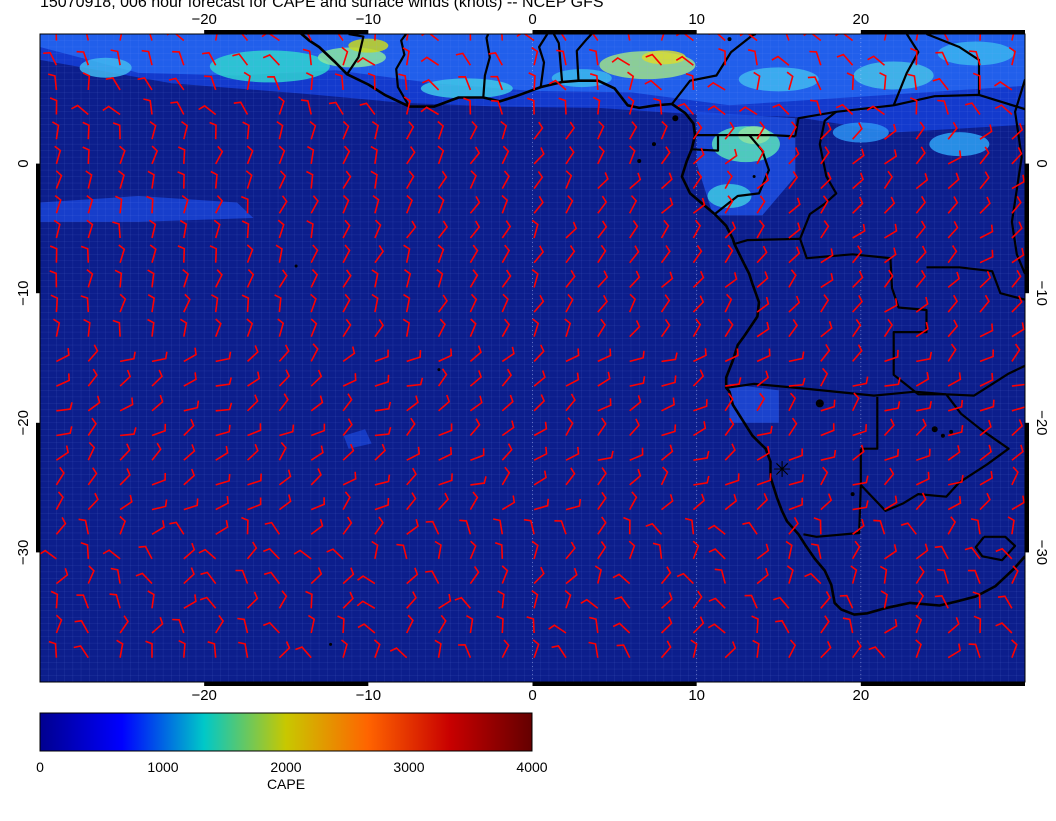 This screenshot has width=1056, height=821. I want to click on colorbar-tick-label: 1000, so click(162, 767).